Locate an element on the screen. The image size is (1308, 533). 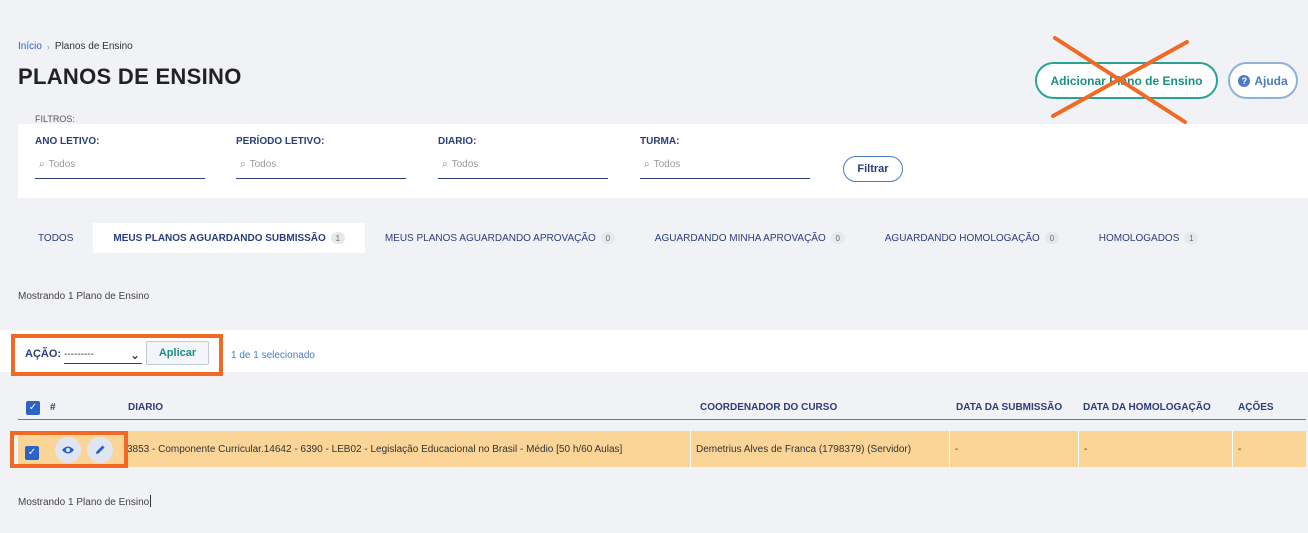
select-all-checkbox: ✓ is located at coordinates (33, 408).